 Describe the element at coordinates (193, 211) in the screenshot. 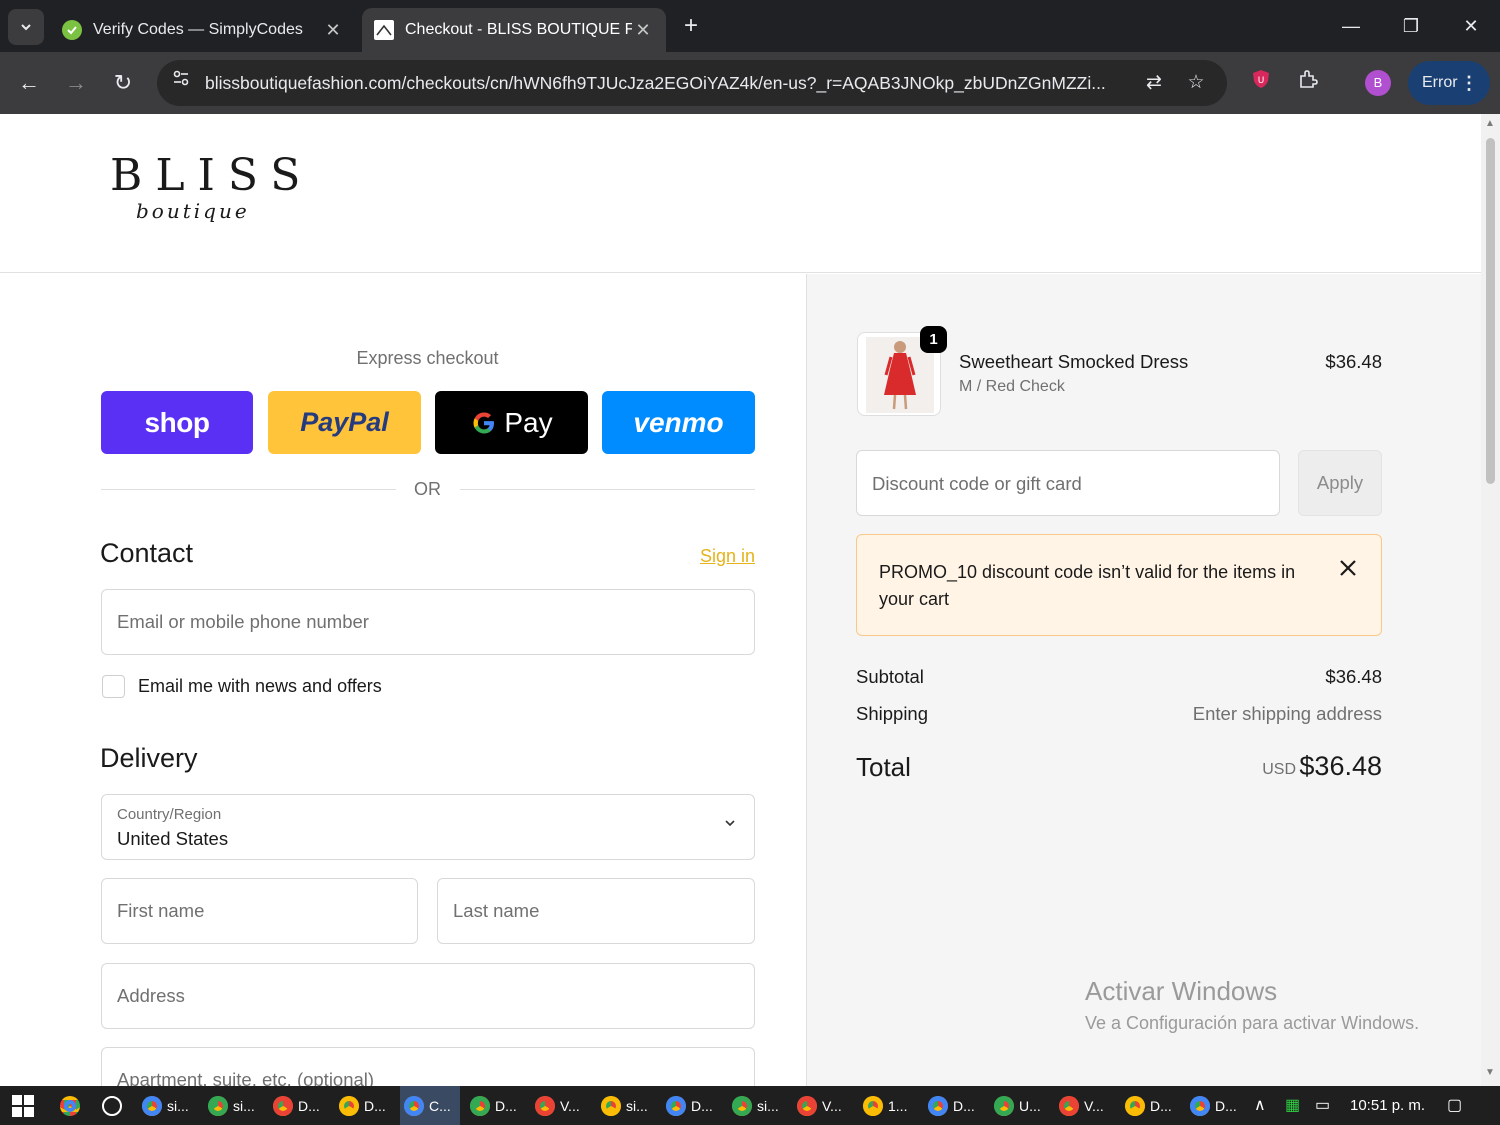

I see `logo-subtext: boutique` at that location.